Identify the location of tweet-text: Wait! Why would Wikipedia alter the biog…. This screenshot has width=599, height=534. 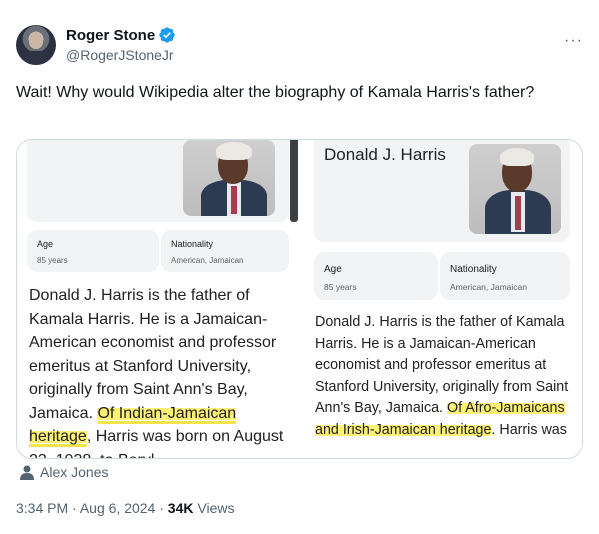
(275, 92).